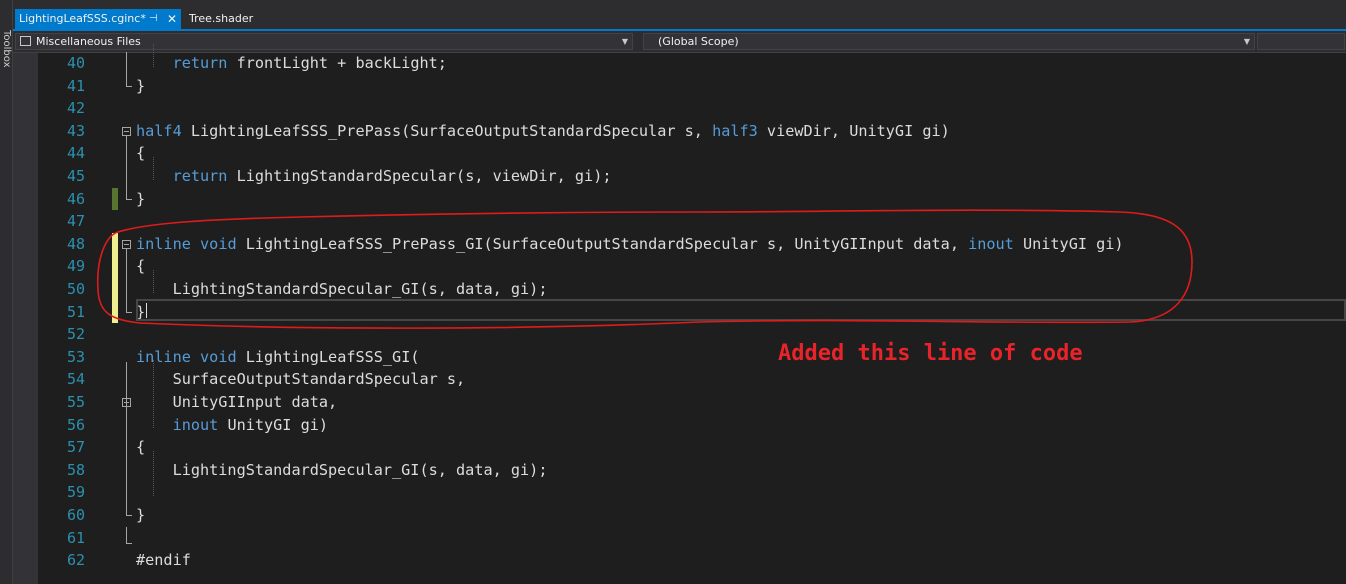 Image resolution: width=1346 pixels, height=584 pixels. I want to click on code-line: 41}, so click(679, 86).